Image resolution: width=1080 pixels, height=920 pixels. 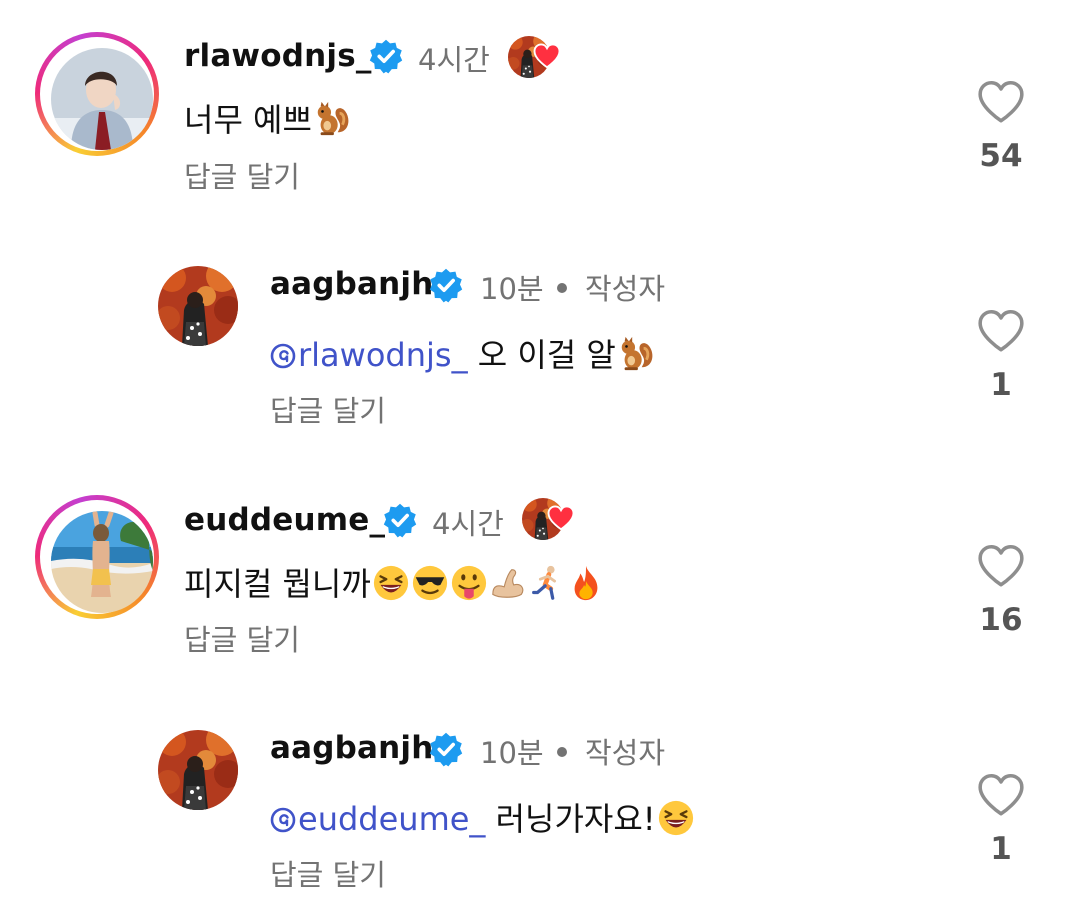 I want to click on mention-link: rlawodnjs_, so click(x=369, y=355).